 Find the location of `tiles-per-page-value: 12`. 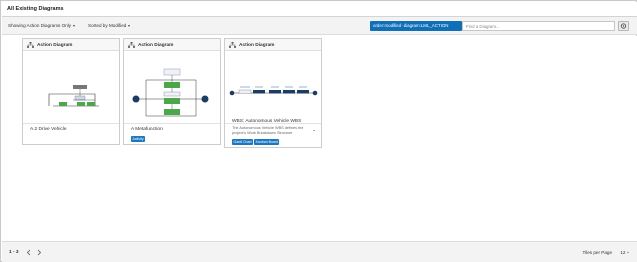

tiles-per-page-value: 12 is located at coordinates (623, 252).